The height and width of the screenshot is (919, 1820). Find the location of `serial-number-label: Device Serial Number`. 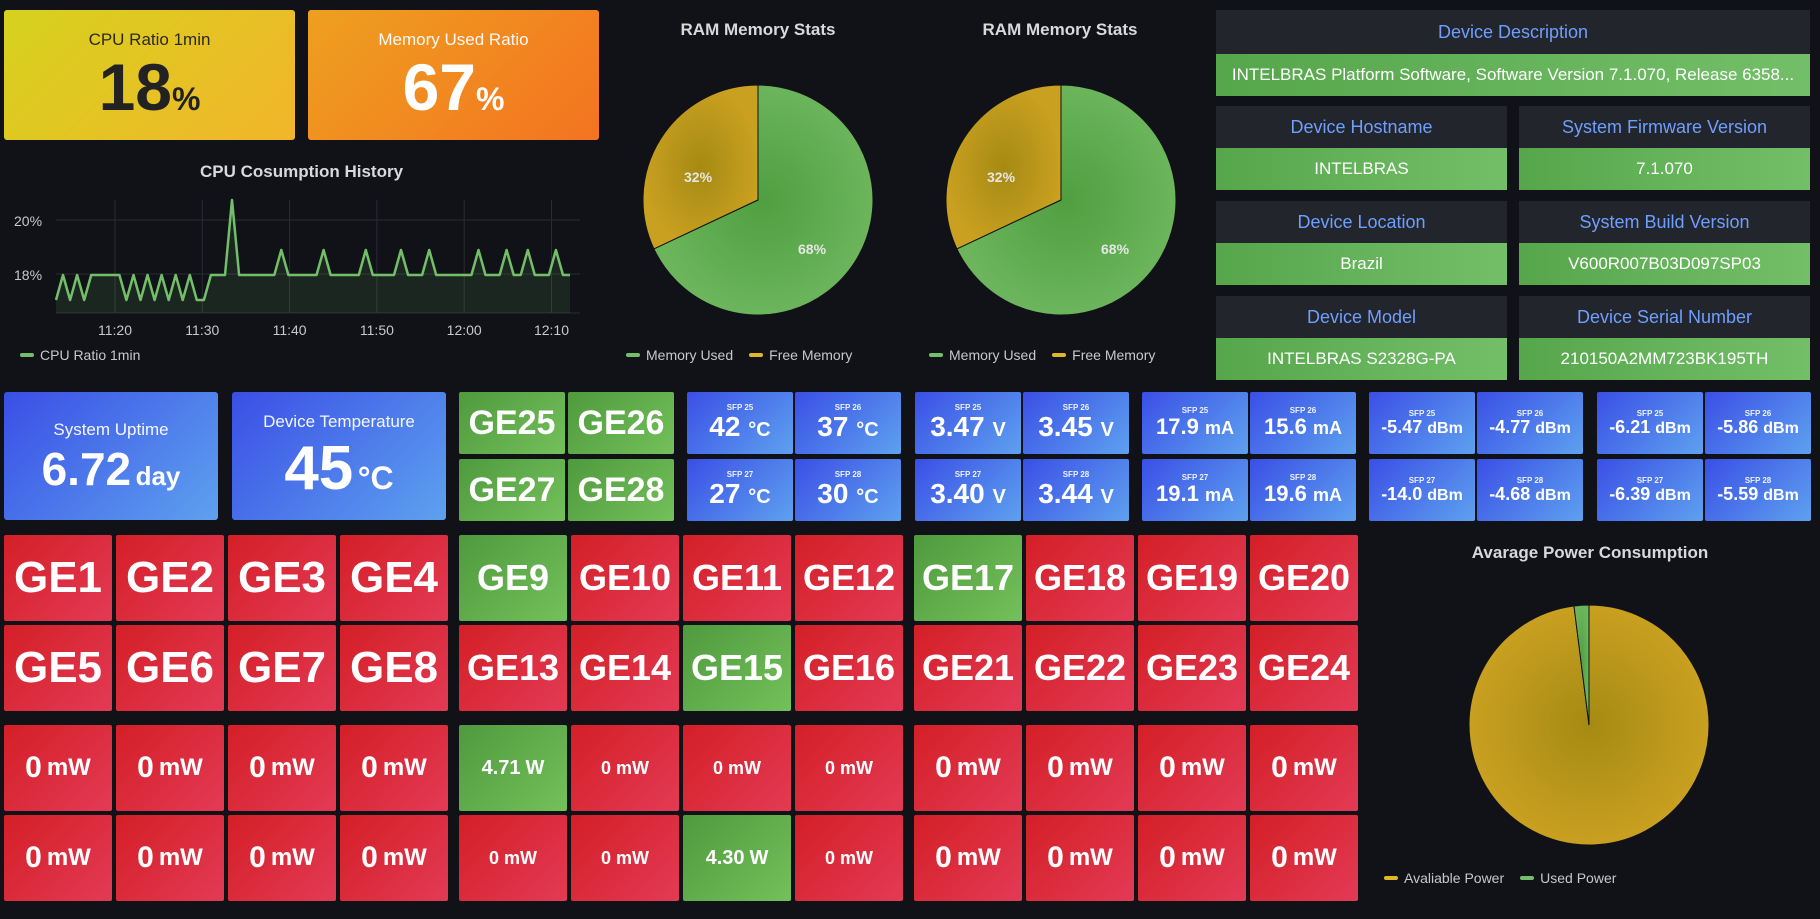

serial-number-label: Device Serial Number is located at coordinates (1664, 317).